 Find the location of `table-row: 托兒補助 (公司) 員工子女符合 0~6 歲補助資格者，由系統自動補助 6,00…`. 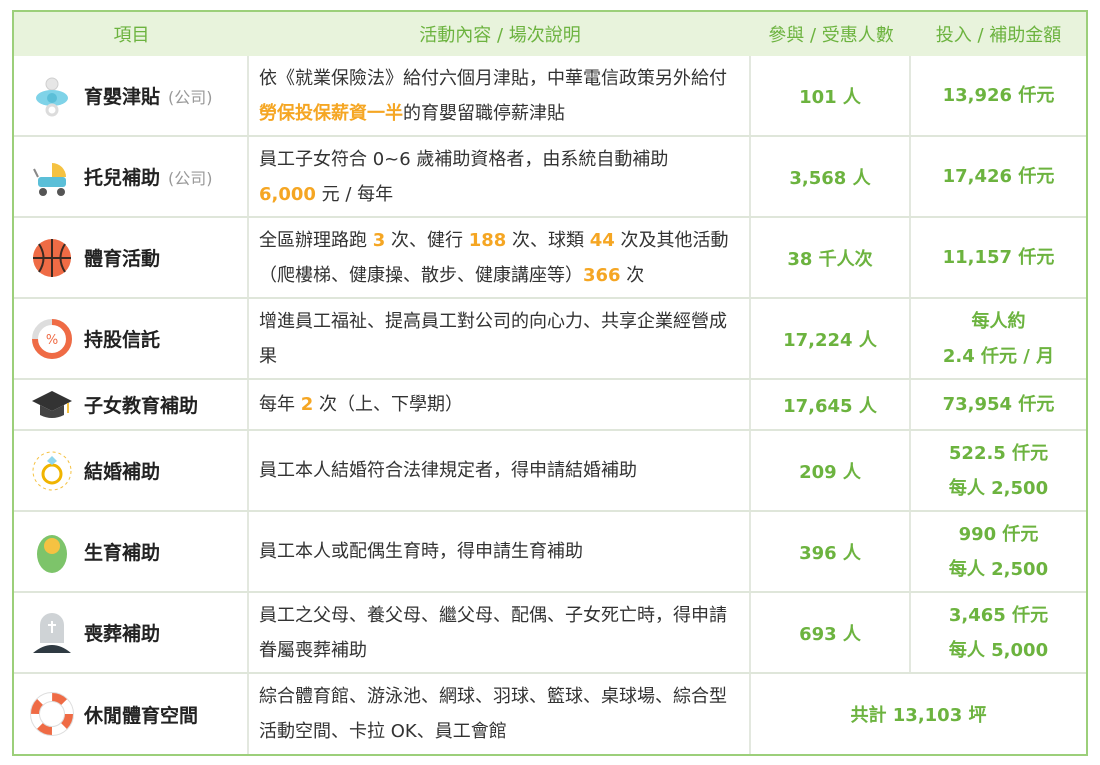

table-row: 托兒補助 (公司) 員工子女符合 0~6 歲補助資格者，由系統自動補助 6,00… is located at coordinates (550, 177).